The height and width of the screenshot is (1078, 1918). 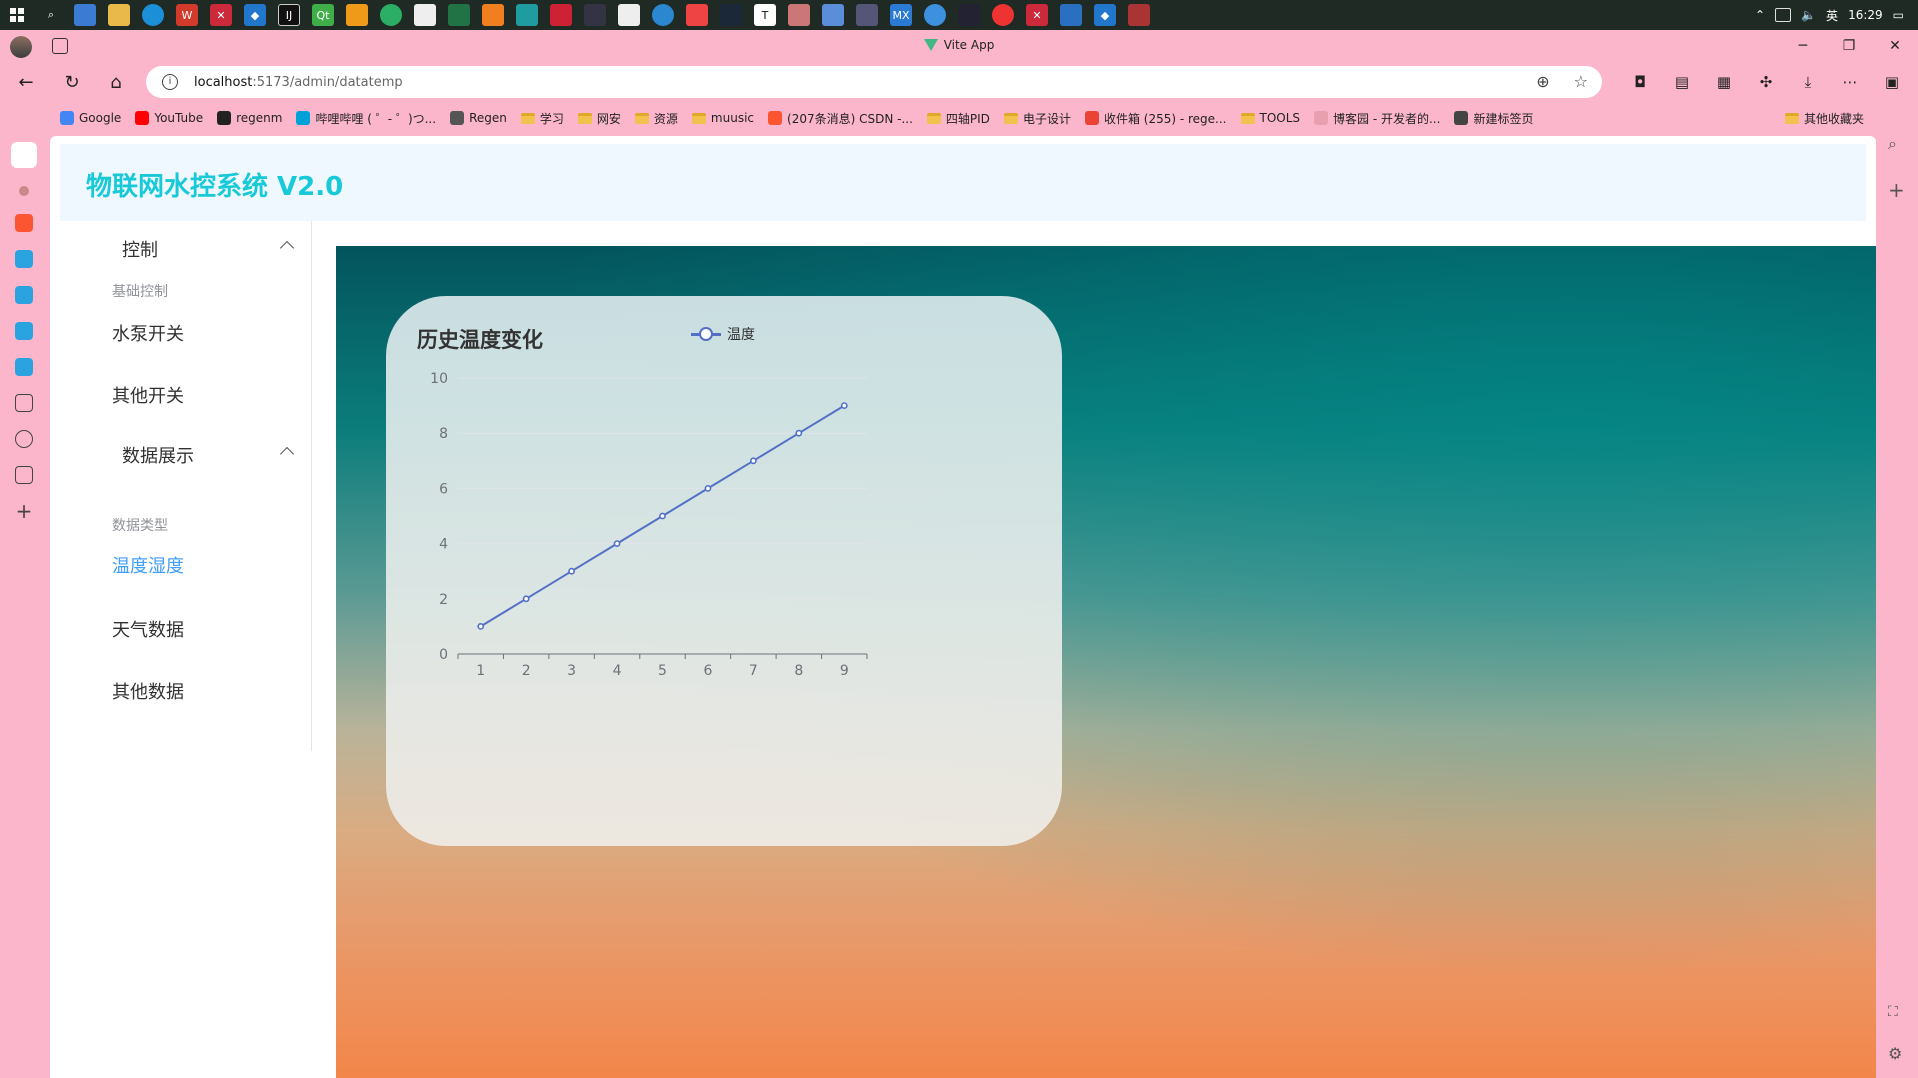 I want to click on favorite-star-icon: ☆, so click(x=1581, y=81).